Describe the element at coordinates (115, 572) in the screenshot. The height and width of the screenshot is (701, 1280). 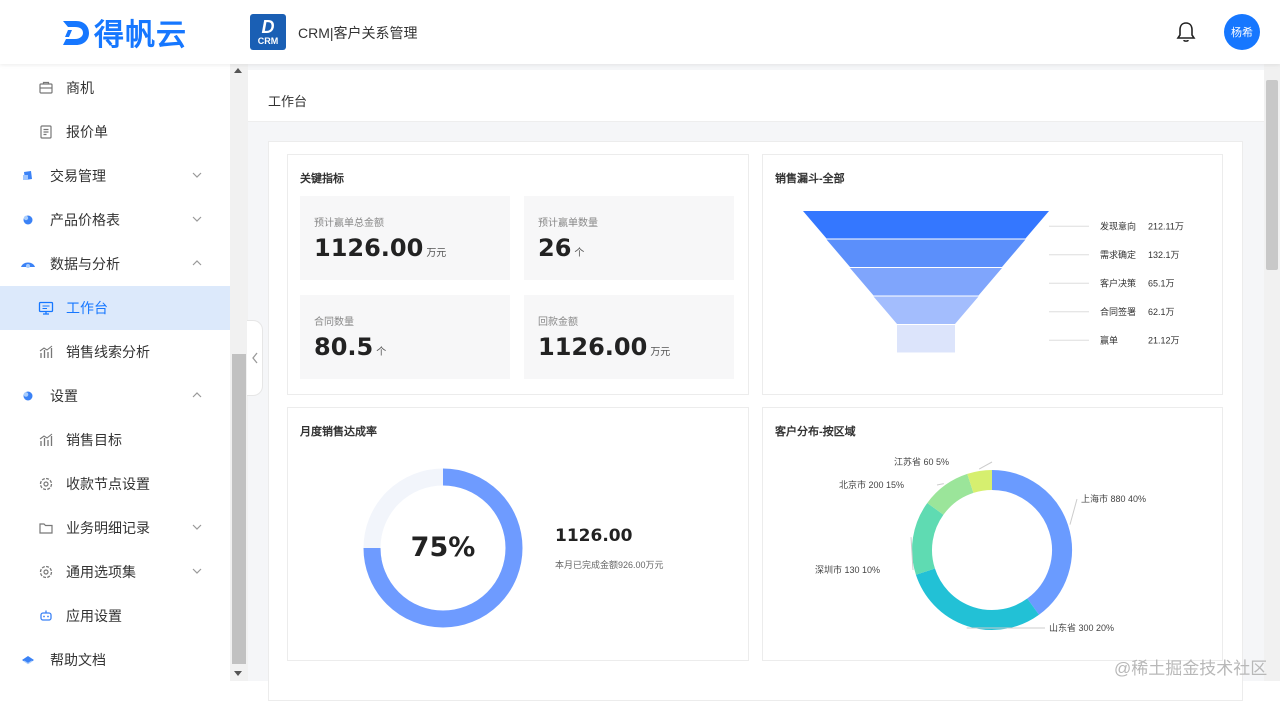
I see `sidebar-item-option-sets: 通用选项集` at that location.